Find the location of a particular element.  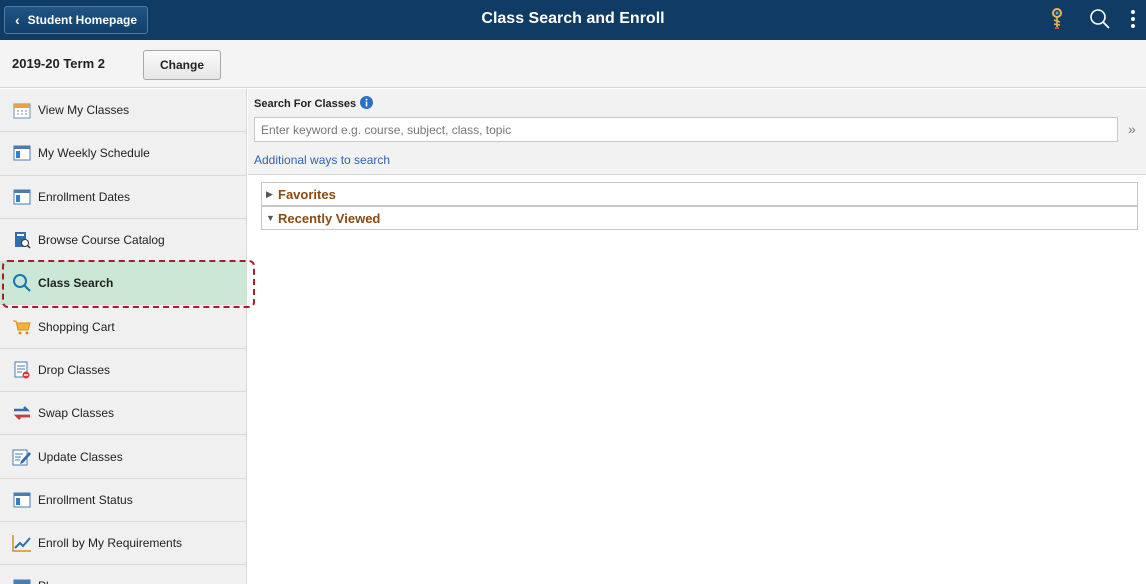

sidebar-item-label: Swap Classes is located at coordinates (76, 413).